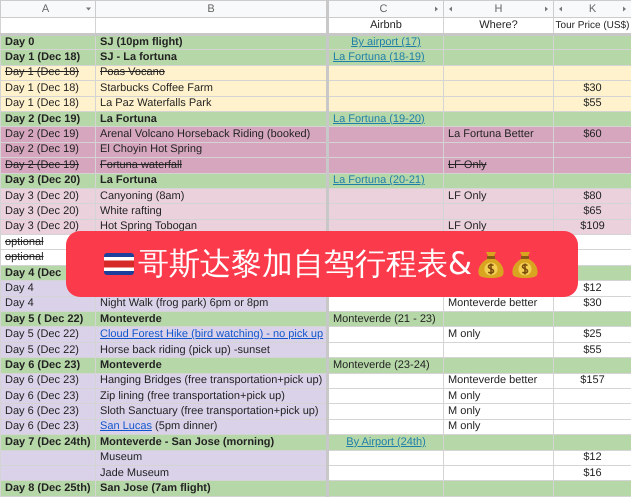 This screenshot has width=631, height=500. I want to click on column-header: K, so click(592, 9).